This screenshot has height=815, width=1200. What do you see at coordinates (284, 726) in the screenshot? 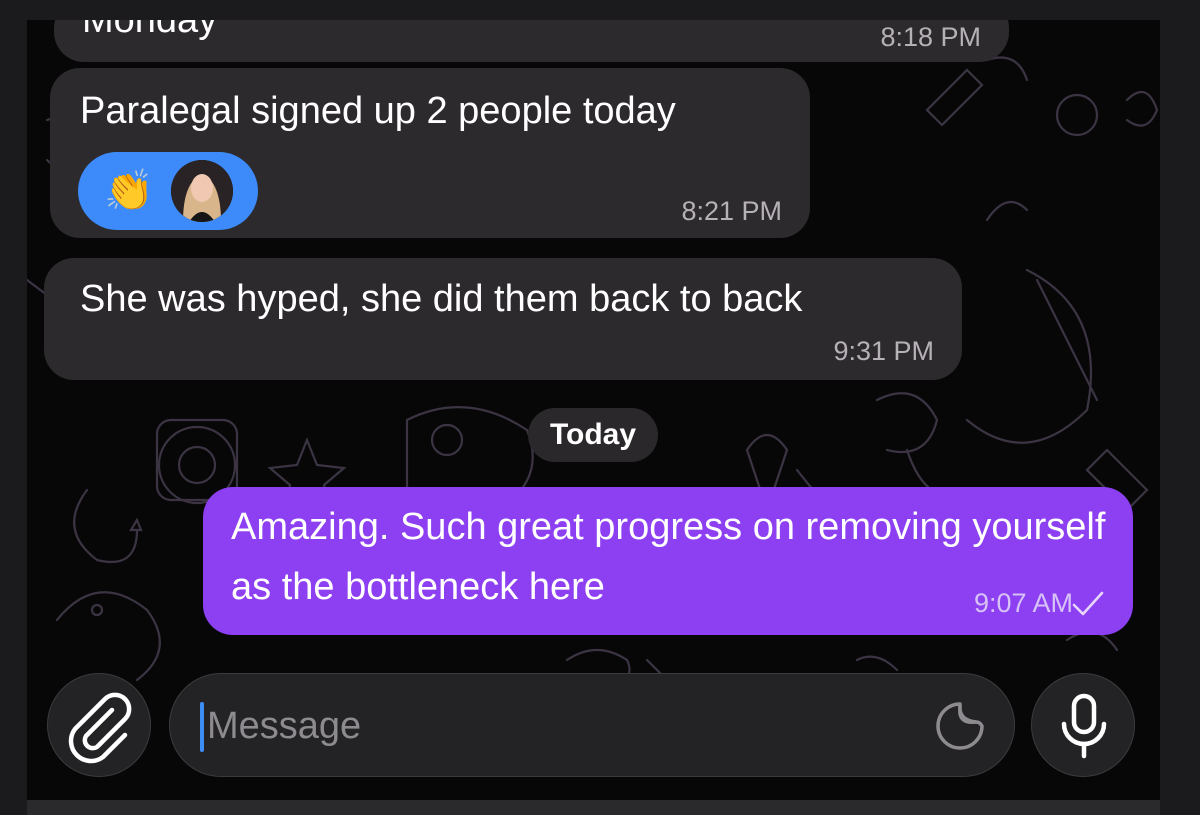
I see `message-input-placeholder: Message` at bounding box center [284, 726].